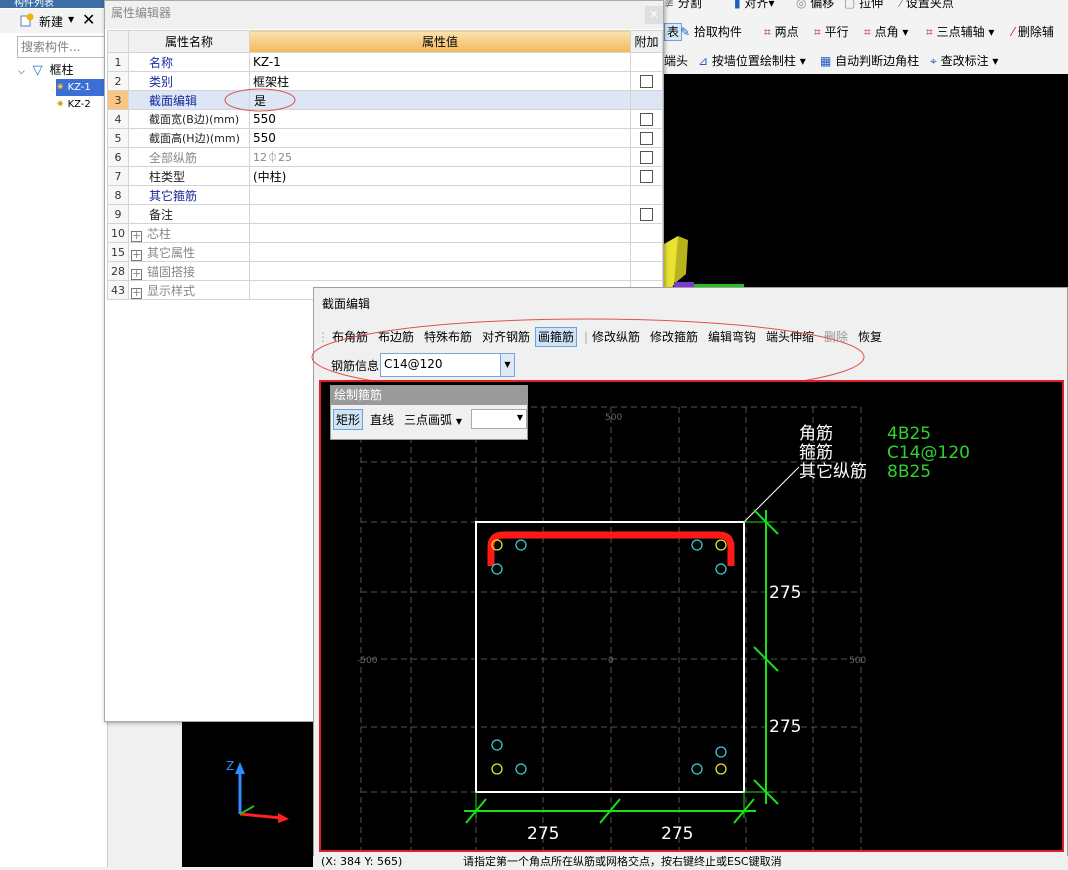  I want to click on draw-line-button: 直线, so click(382, 419).